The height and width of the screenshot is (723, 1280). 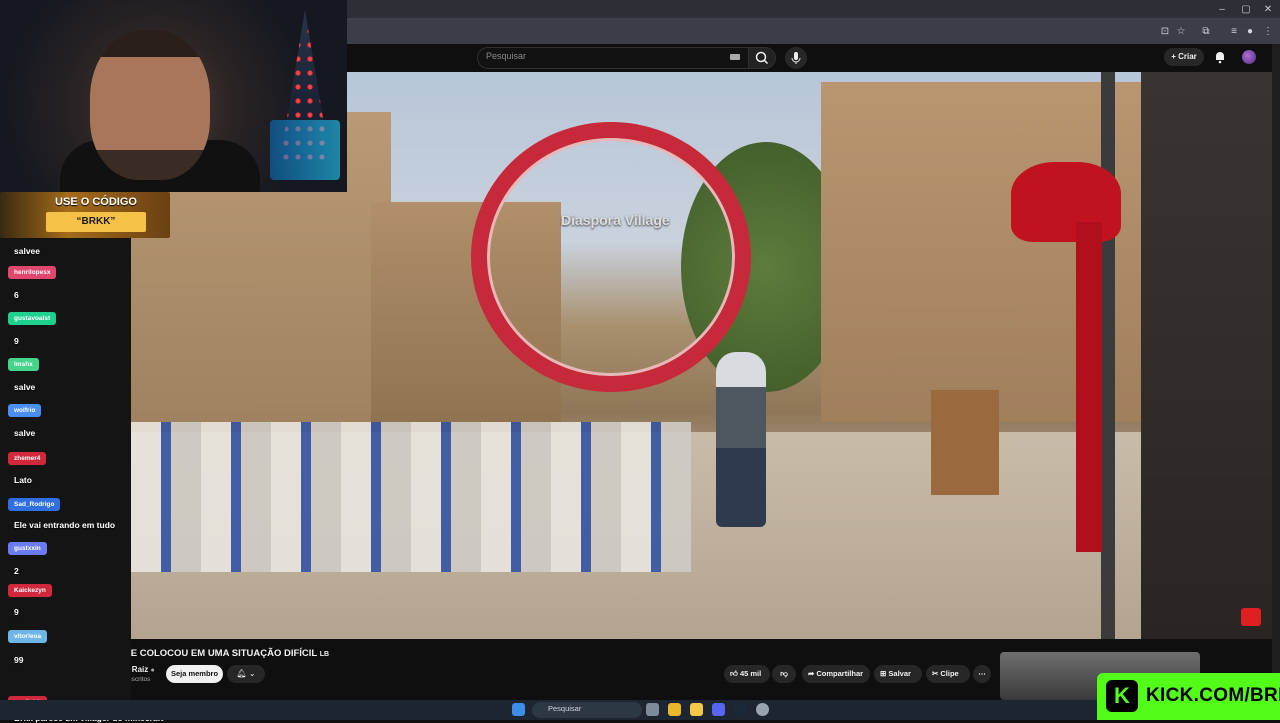 I want to click on discord-icon, so click(x=718, y=709).